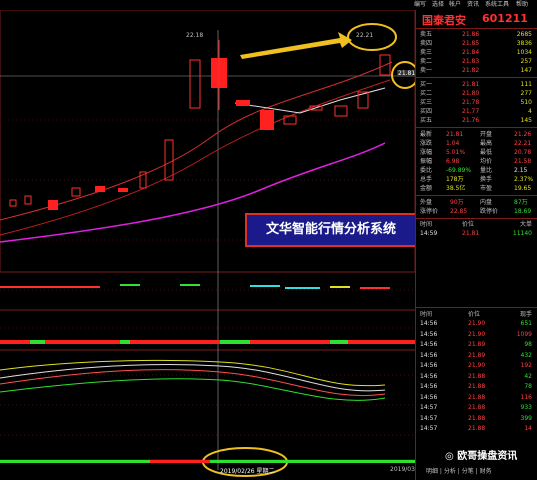  Describe the element at coordinates (477, 179) in the screenshot. I see `stat-row: 总手 178万 换手 2.37%` at that location.